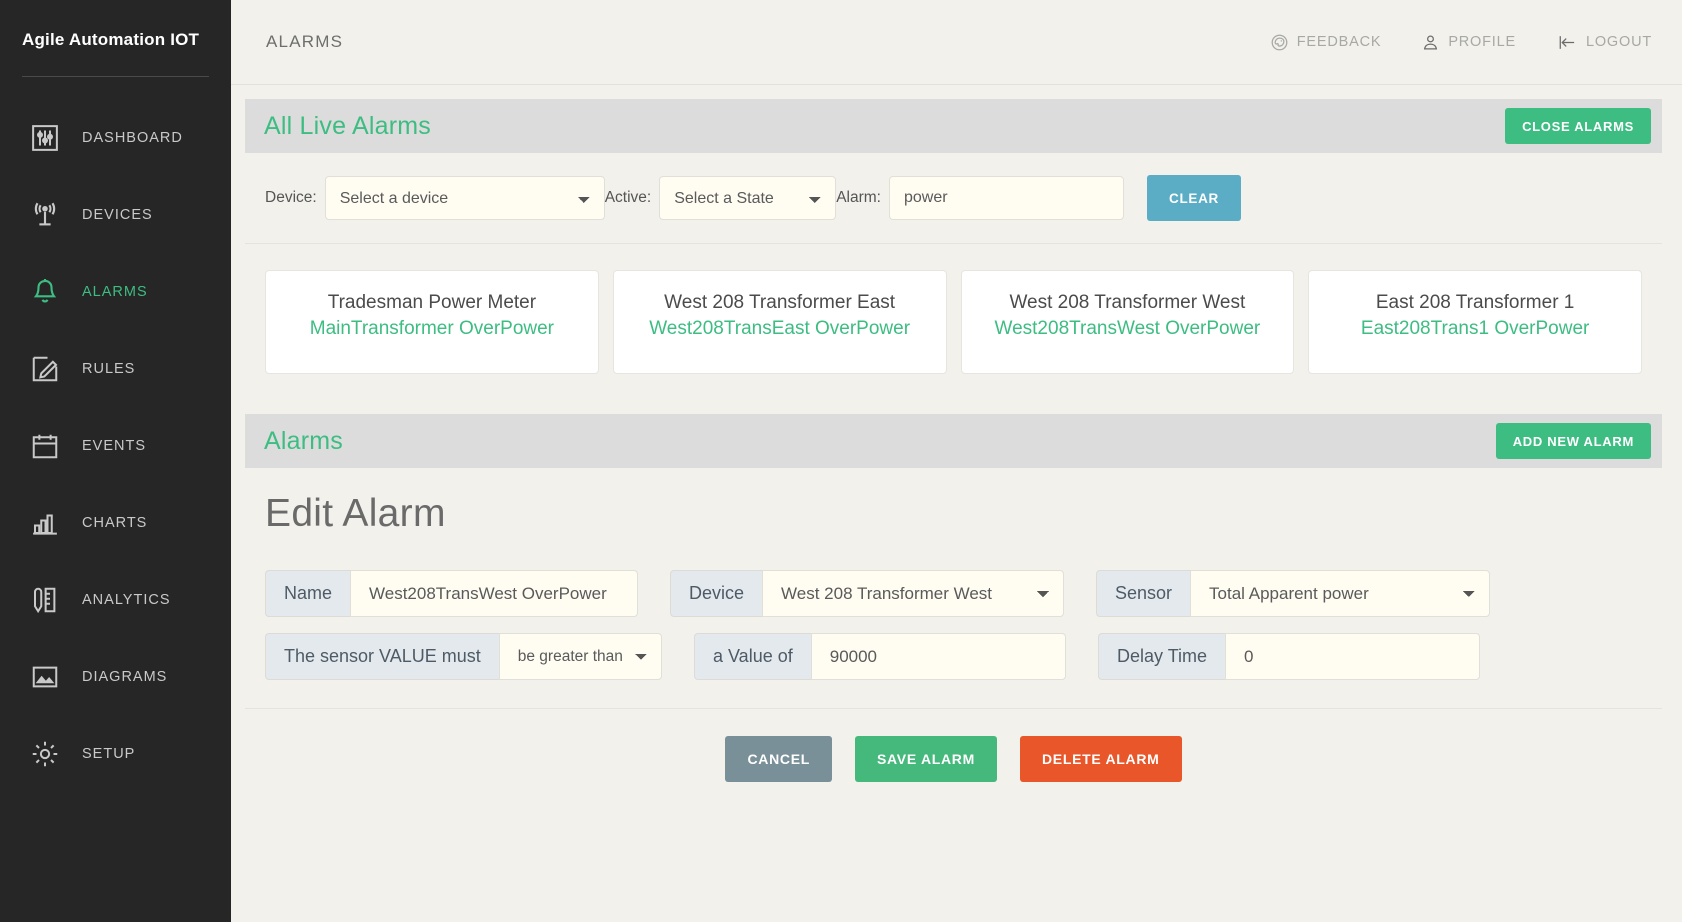  I want to click on topbar-actions: FEEDBACK PROFILE LOGOUT, so click(1456, 42).